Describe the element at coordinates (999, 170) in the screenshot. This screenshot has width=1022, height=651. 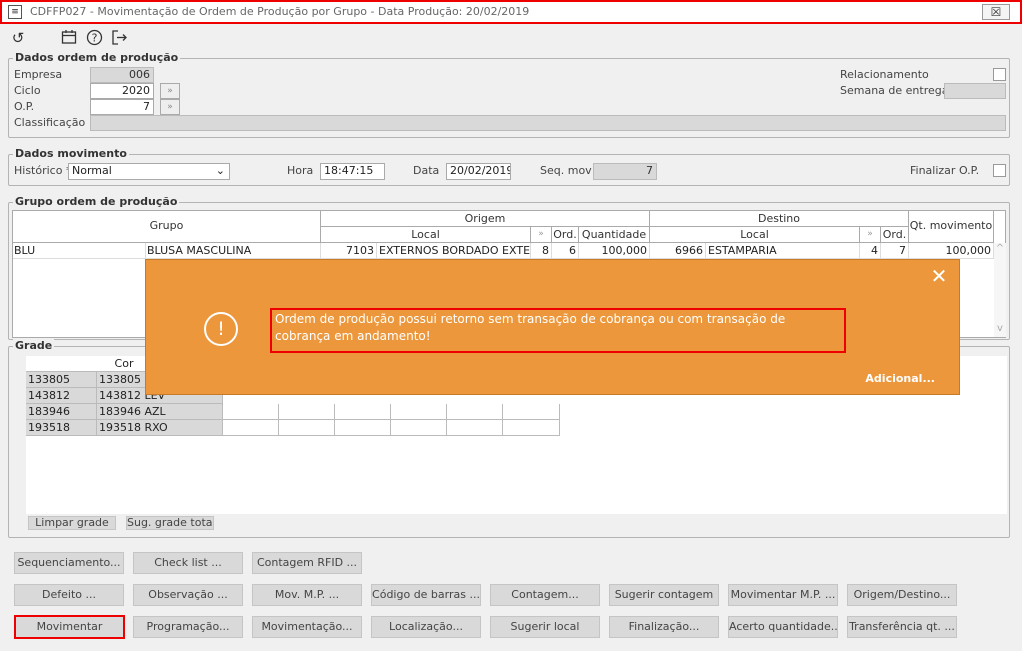
I see `finalizar-op-checkbox` at that location.